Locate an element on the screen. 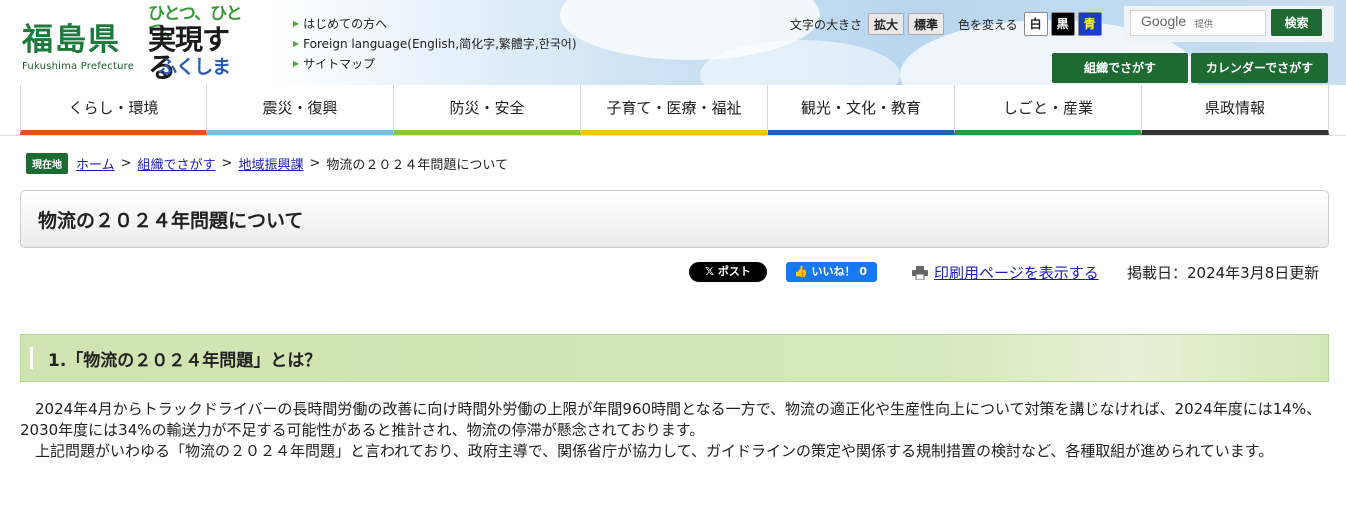  section-heading: 1.「物流の２０２４年問題」とは？ is located at coordinates (185, 361).